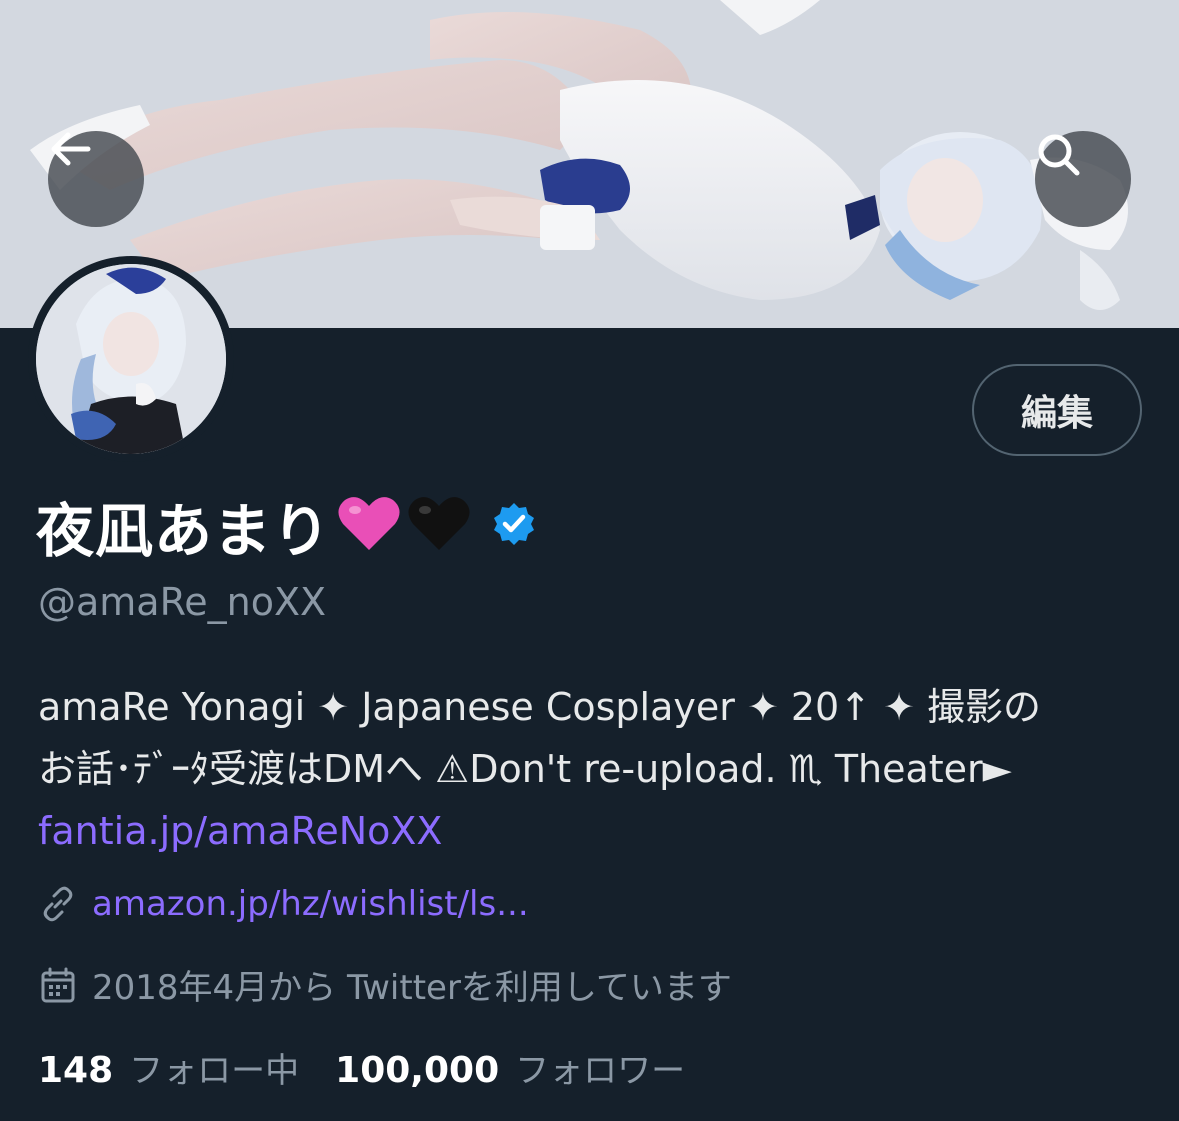 This screenshot has width=1179, height=1121. Describe the element at coordinates (58, 904) in the screenshot. I see `link-icon` at that location.